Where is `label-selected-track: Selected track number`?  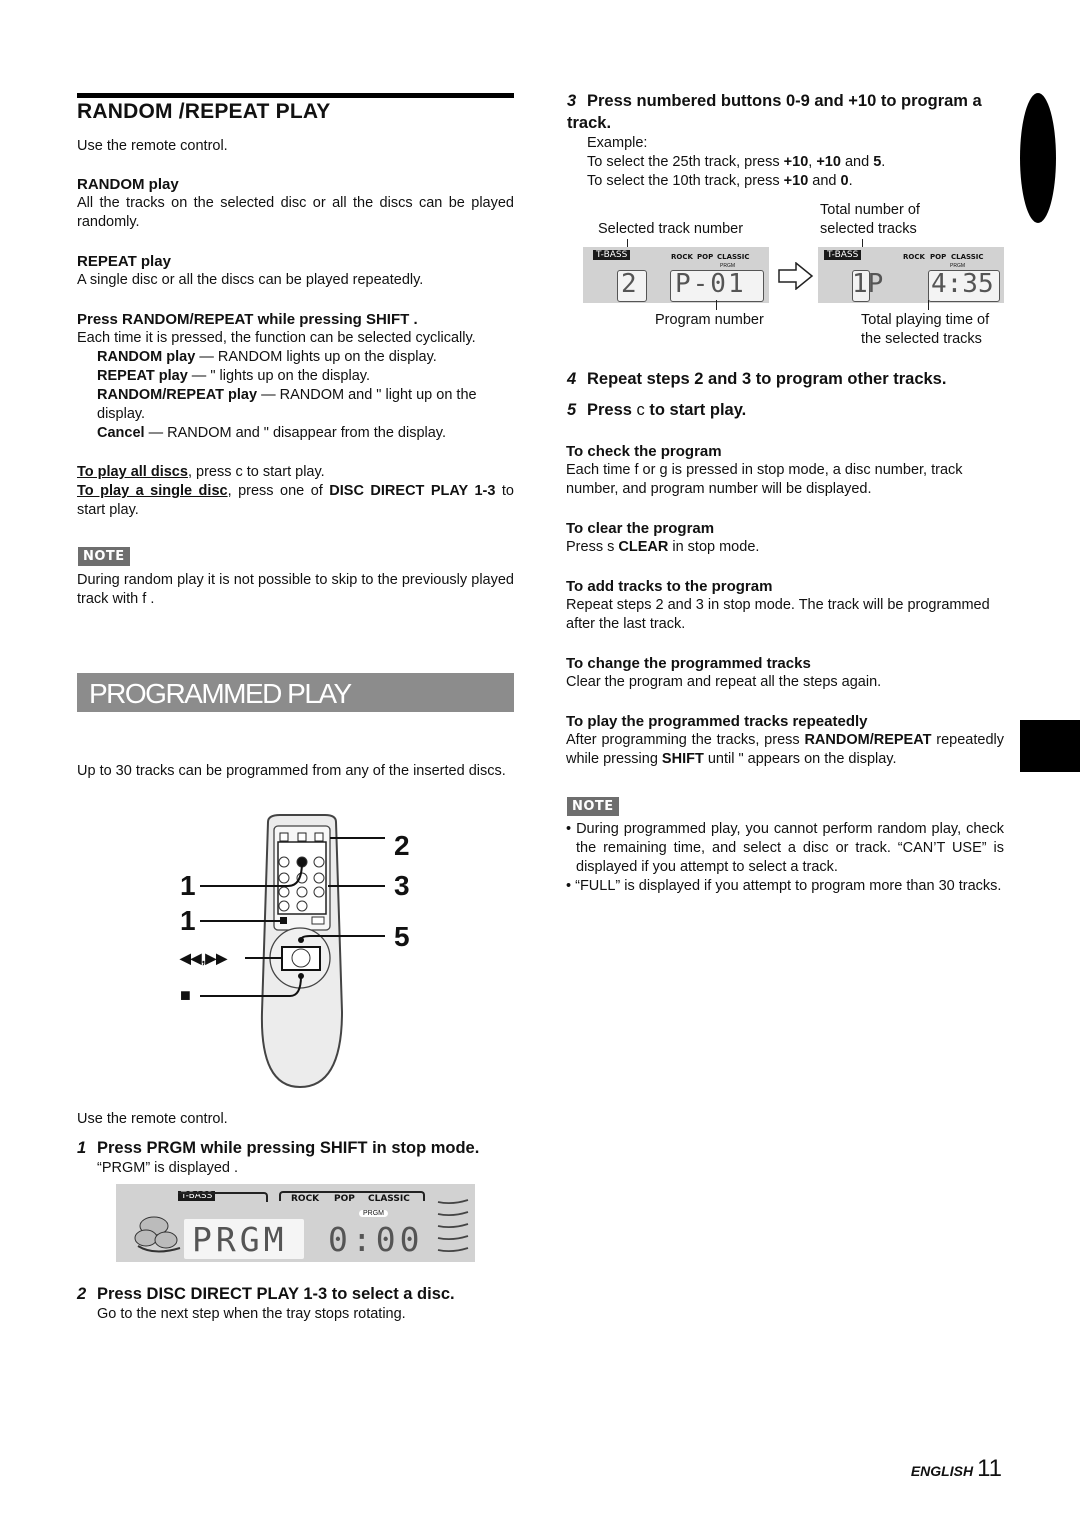 label-selected-track: Selected track number is located at coordinates (671, 229).